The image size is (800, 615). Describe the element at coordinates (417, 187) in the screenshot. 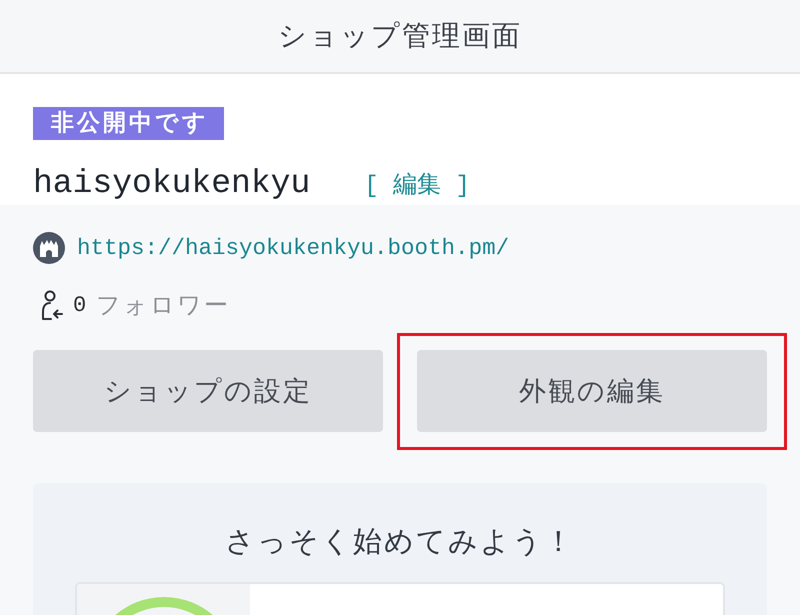

I see `edit-link: [ 編集 ]` at that location.